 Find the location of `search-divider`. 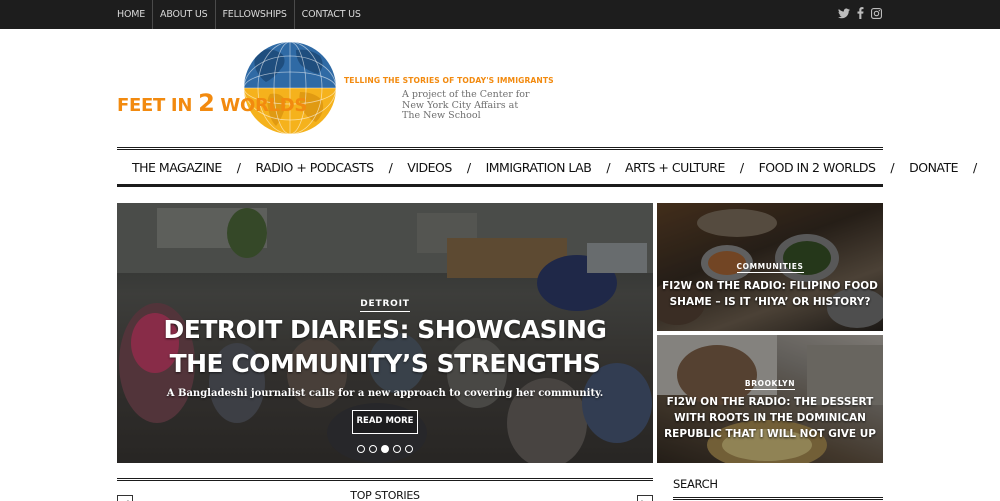

search-divider is located at coordinates (778, 499).